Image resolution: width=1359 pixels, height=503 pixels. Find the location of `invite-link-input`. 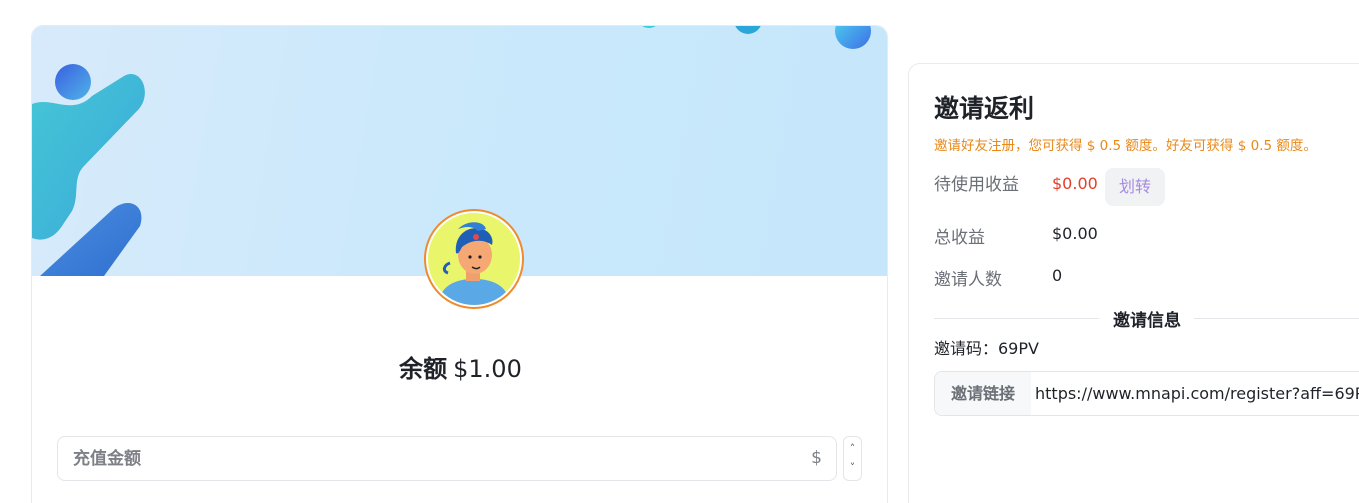

invite-link-input is located at coordinates (1197, 393).